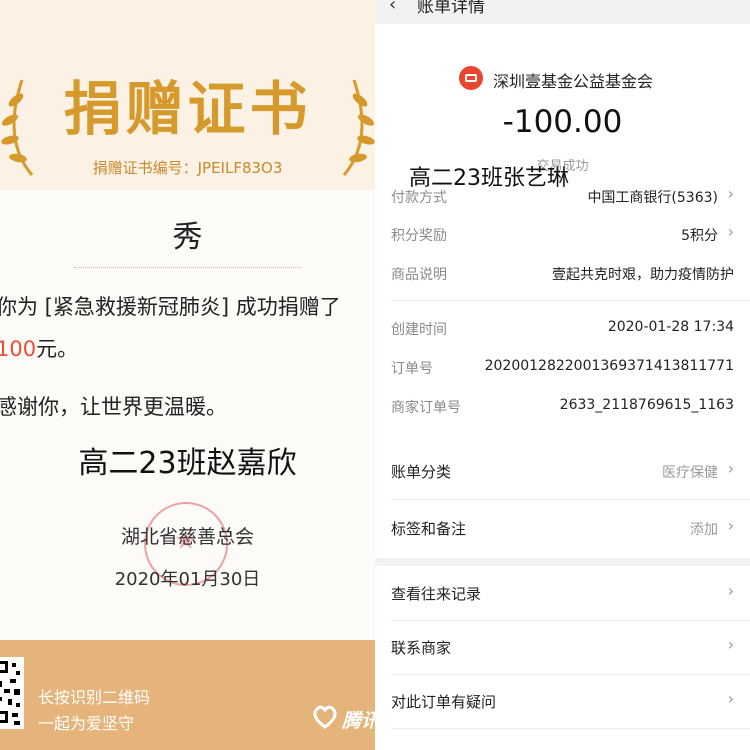 The image size is (750, 750). Describe the element at coordinates (419, 275) in the screenshot. I see `product-desc-label: 商品说明` at that location.